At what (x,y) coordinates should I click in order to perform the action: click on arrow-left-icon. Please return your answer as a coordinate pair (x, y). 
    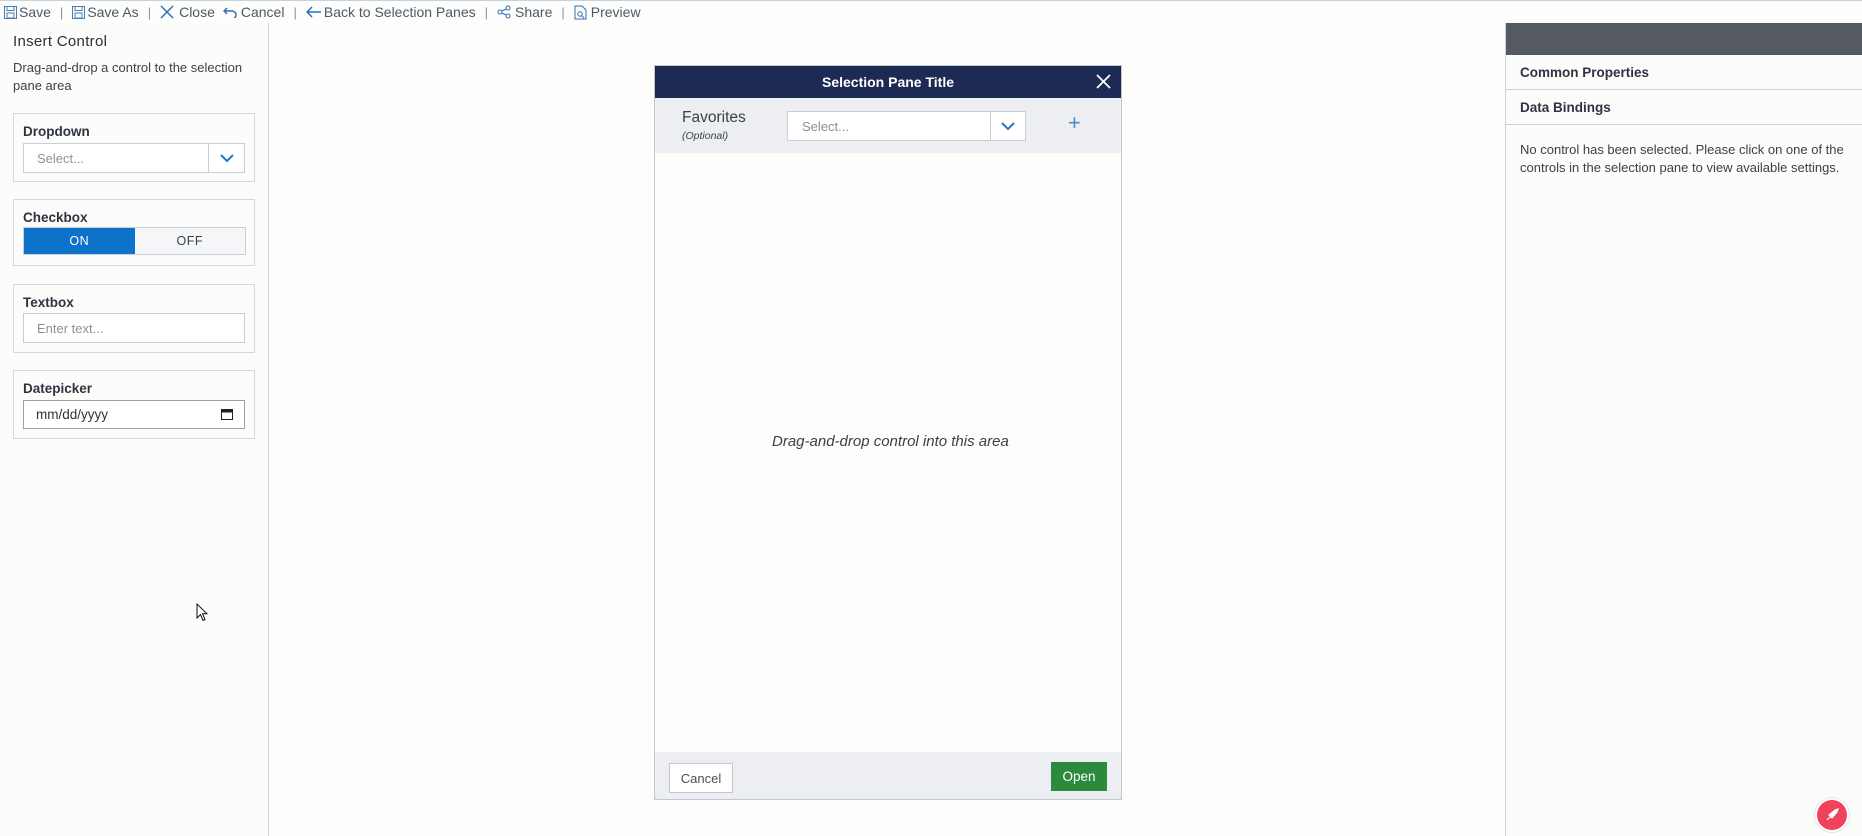
    Looking at the image, I should click on (313, 12).